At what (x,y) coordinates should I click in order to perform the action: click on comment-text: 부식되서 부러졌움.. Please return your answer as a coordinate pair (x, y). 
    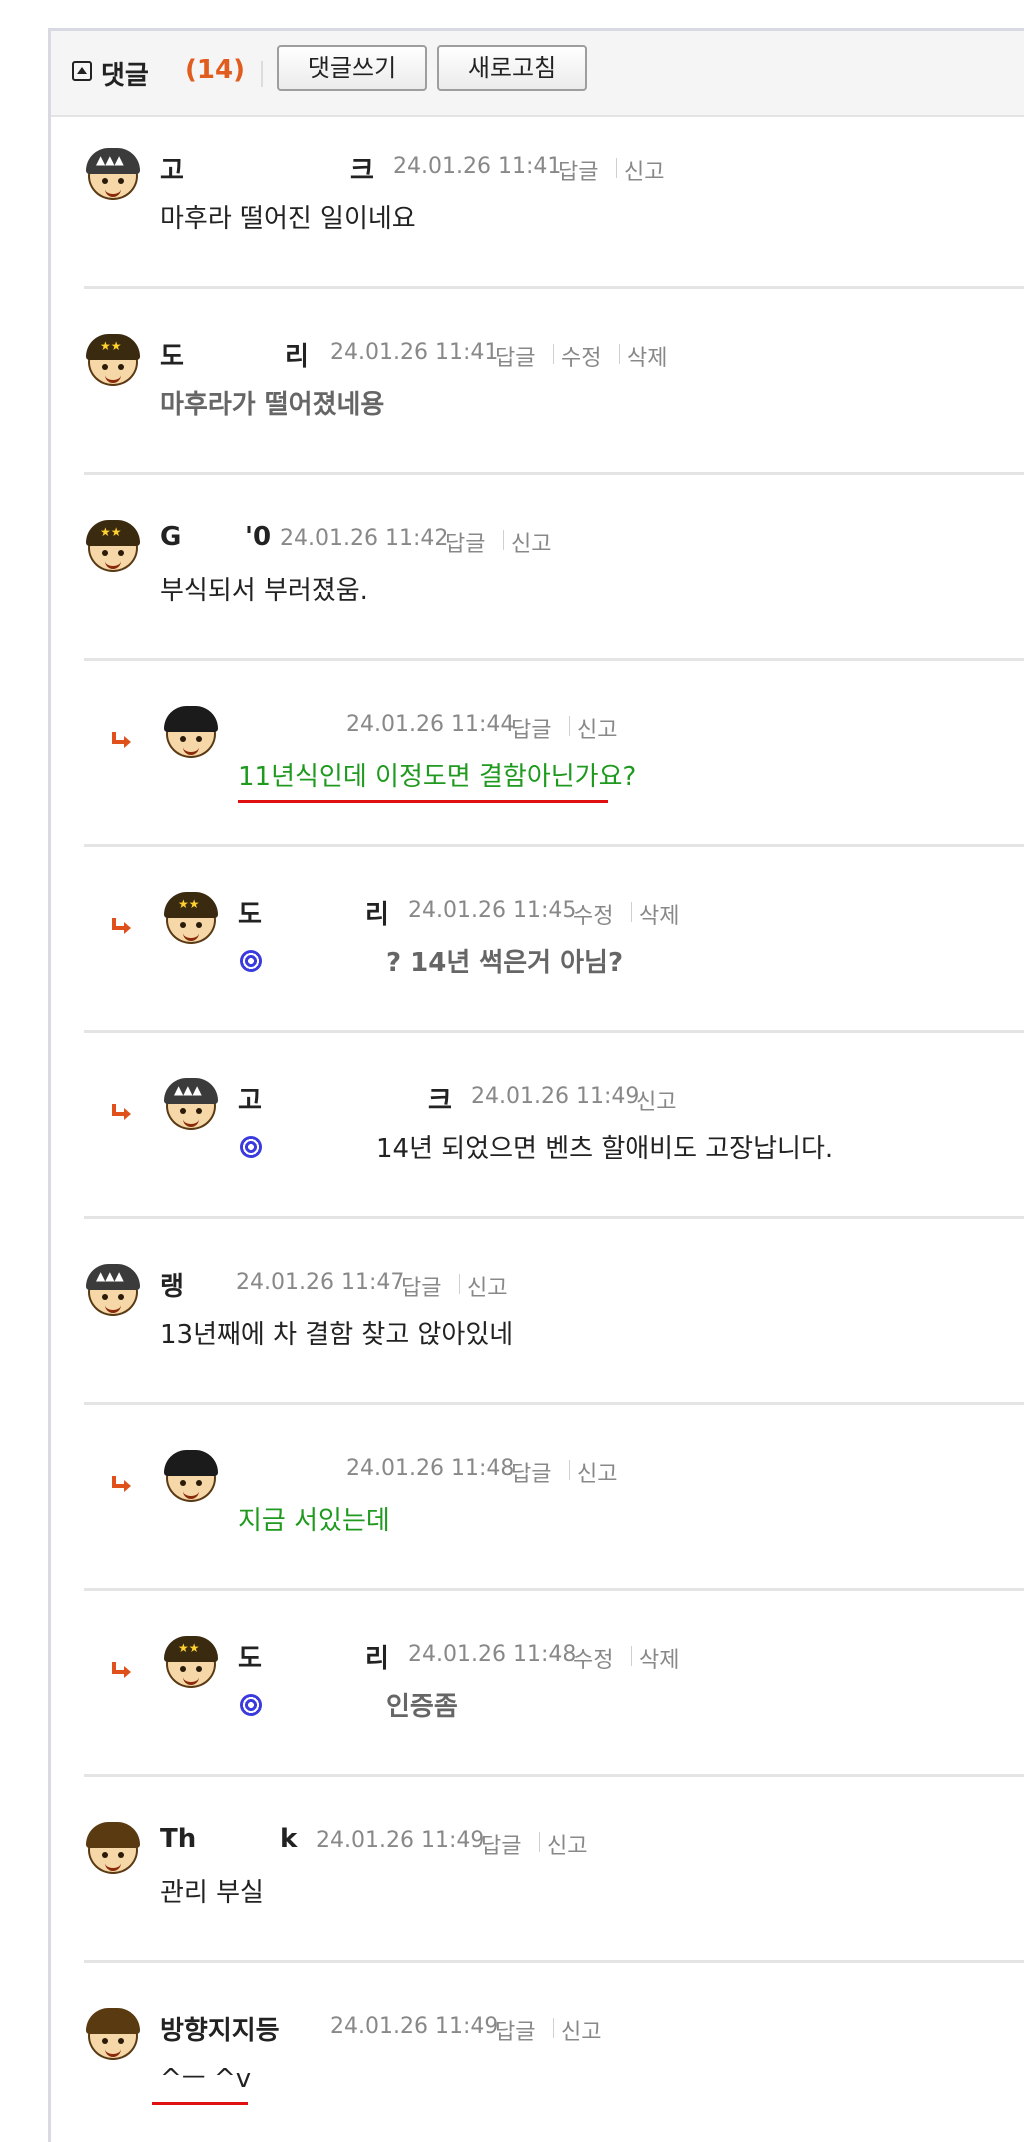
    Looking at the image, I should click on (264, 591).